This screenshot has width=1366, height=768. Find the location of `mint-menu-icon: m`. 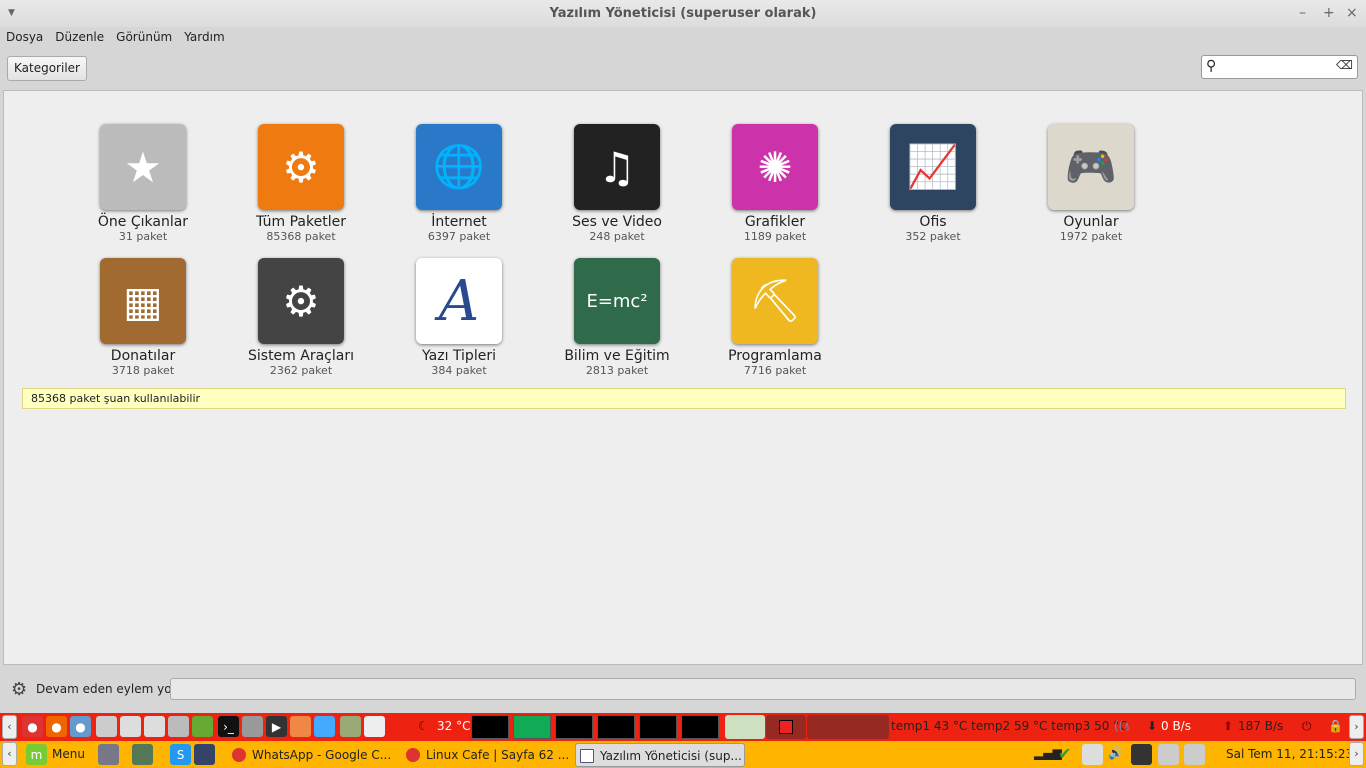

mint-menu-icon: m is located at coordinates (36, 754).